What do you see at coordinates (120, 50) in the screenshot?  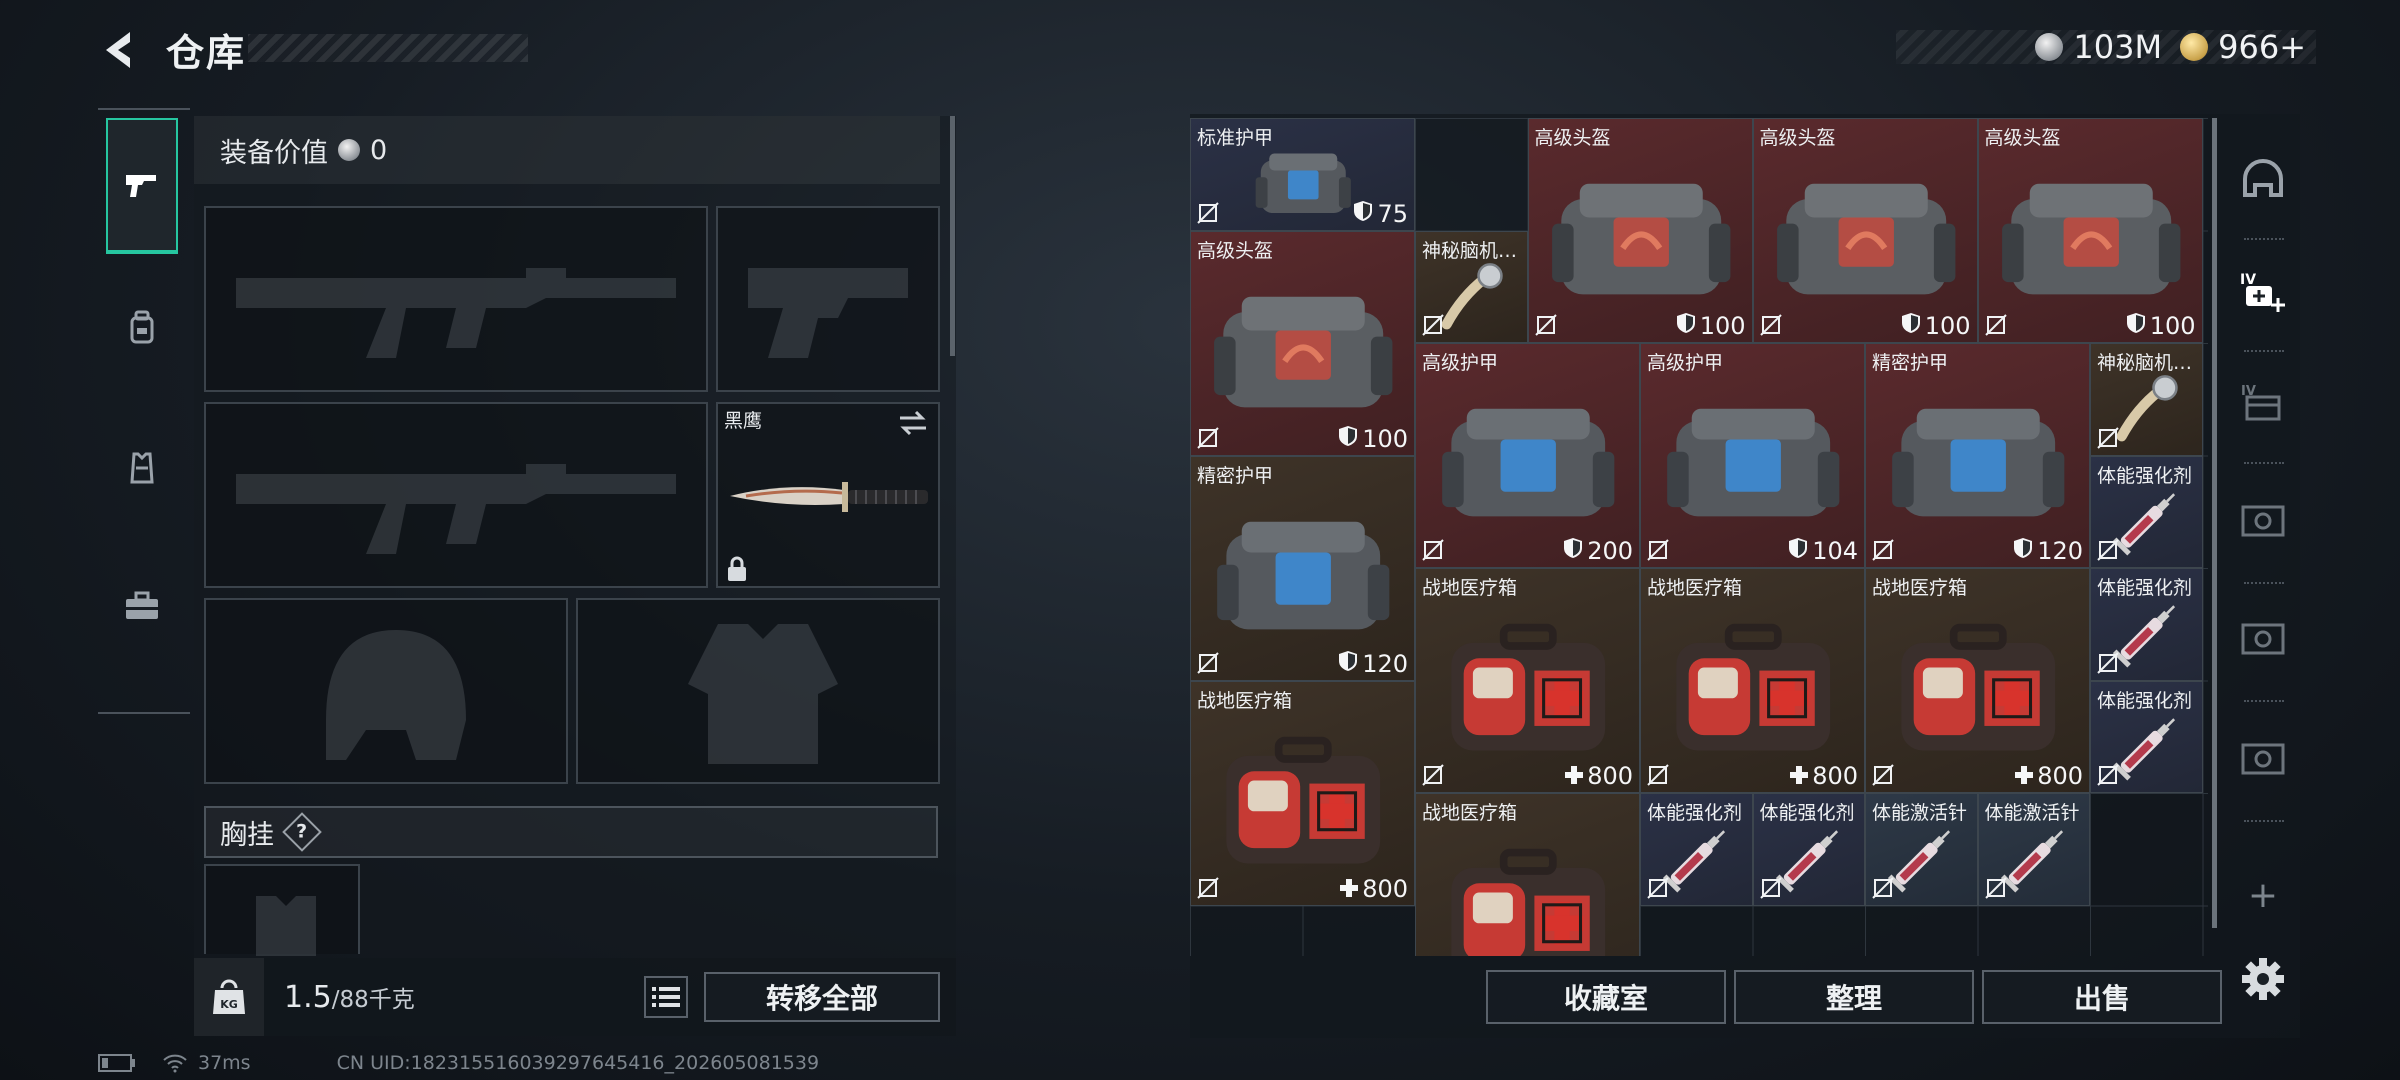 I see `back-button` at bounding box center [120, 50].